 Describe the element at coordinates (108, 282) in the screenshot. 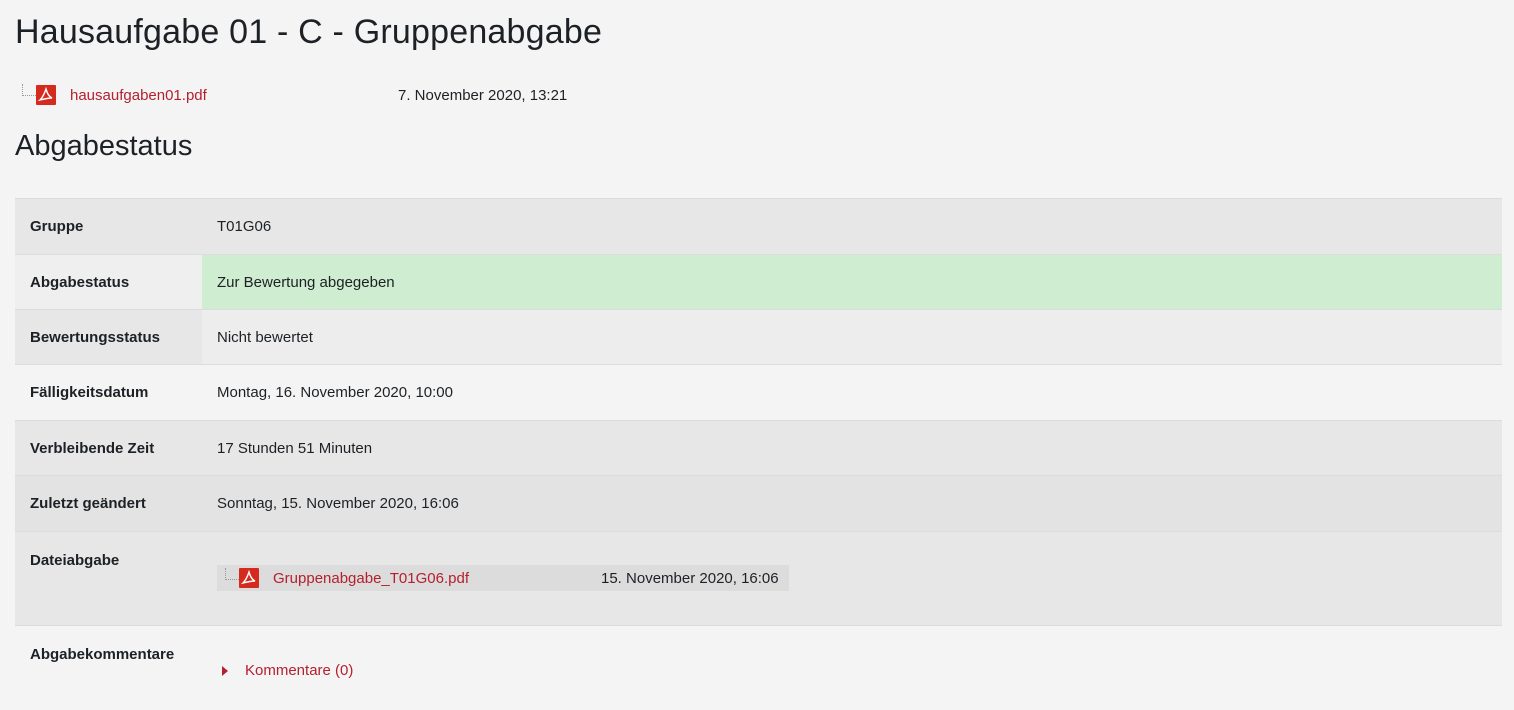

I see `row-label-submission-status: Abgabestatus` at that location.